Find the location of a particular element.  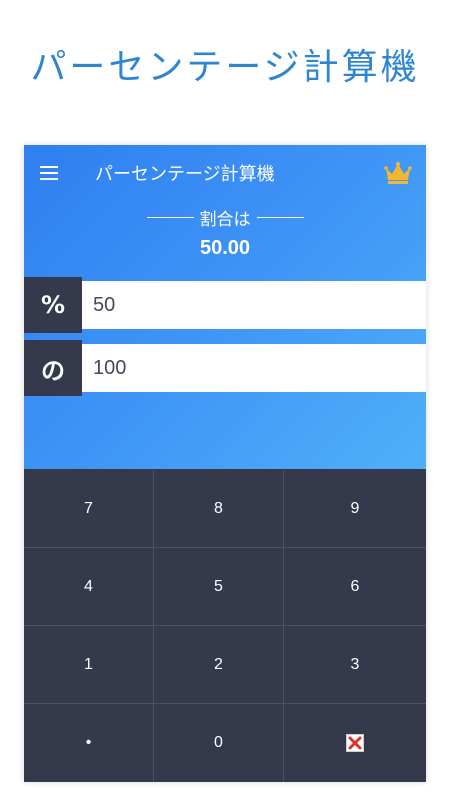

result-label-text: 割合は is located at coordinates (225, 220).